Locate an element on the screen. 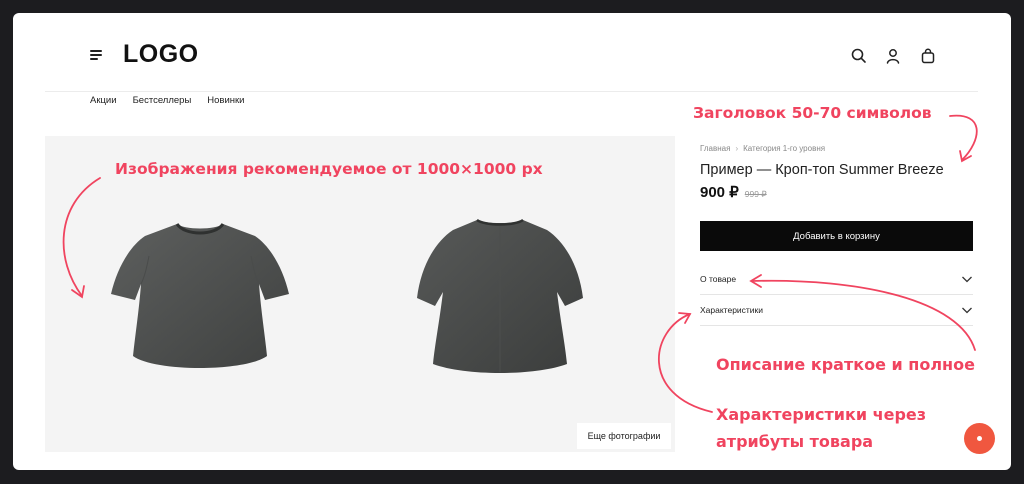  bag-icon is located at coordinates (928, 56).